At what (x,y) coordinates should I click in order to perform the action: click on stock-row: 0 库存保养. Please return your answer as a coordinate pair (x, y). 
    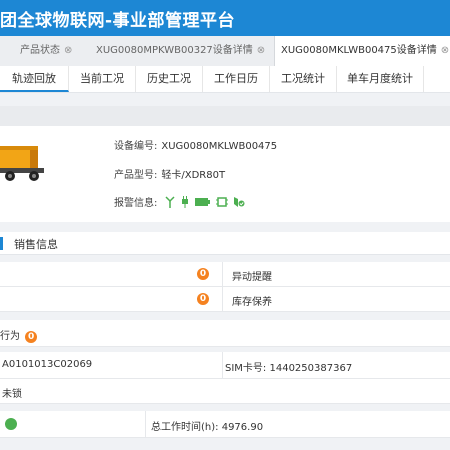
    Looking at the image, I should click on (225, 299).